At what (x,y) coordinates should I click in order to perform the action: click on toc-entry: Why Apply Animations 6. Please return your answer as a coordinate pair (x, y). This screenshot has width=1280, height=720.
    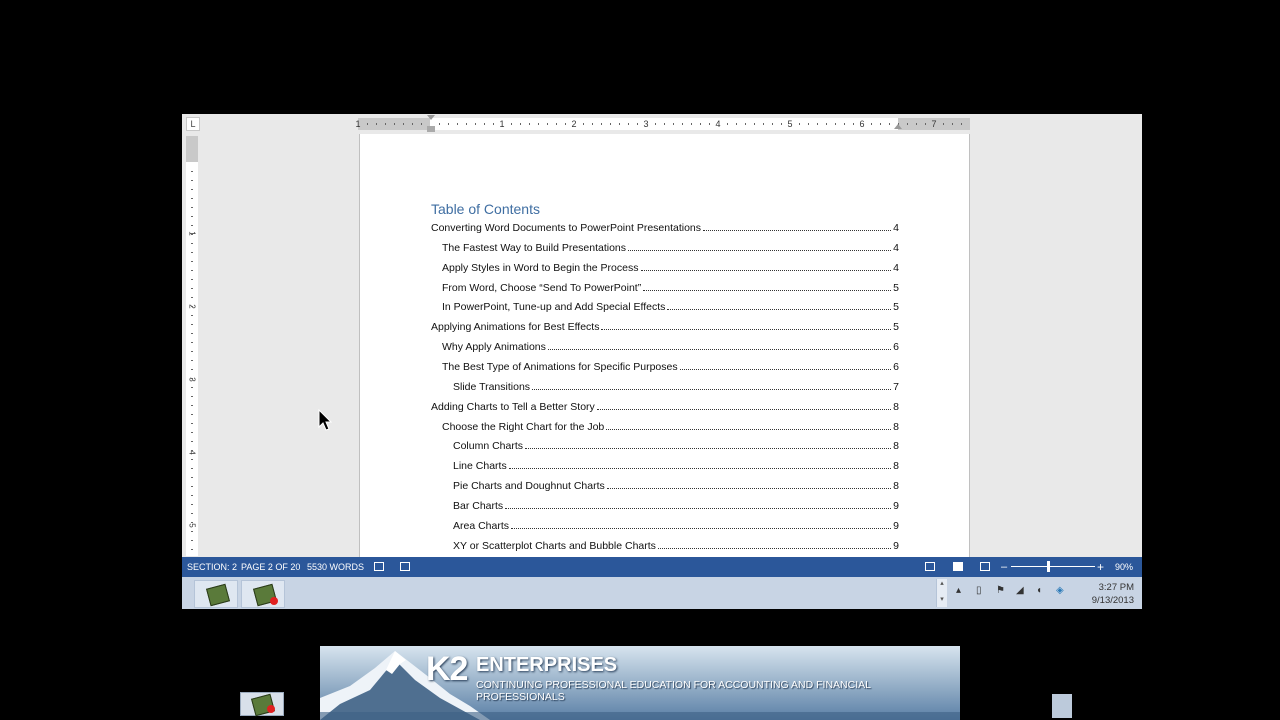
    Looking at the image, I should click on (670, 346).